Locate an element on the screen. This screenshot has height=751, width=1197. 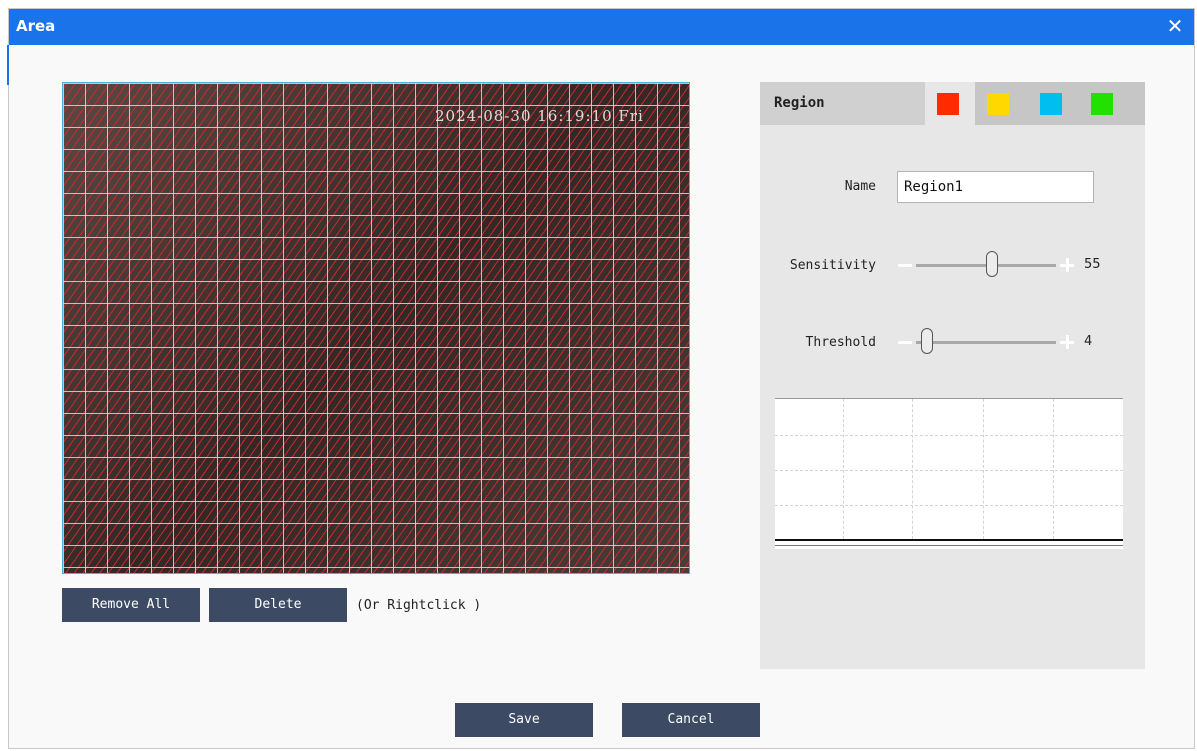
region-label: Region is located at coordinates (799, 103).